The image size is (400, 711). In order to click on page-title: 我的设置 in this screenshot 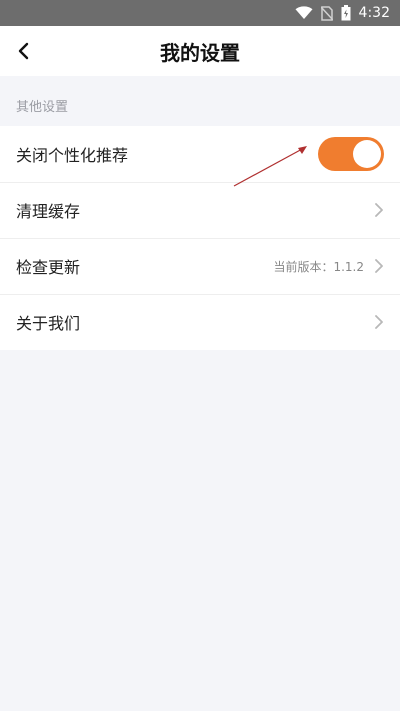, I will do `click(200, 52)`.